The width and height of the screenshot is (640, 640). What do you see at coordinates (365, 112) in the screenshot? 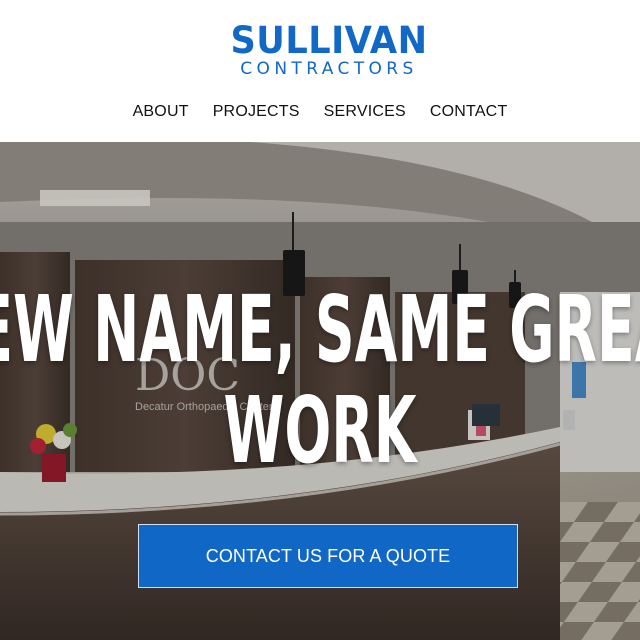
I see `nav-services: SERVICES` at bounding box center [365, 112].